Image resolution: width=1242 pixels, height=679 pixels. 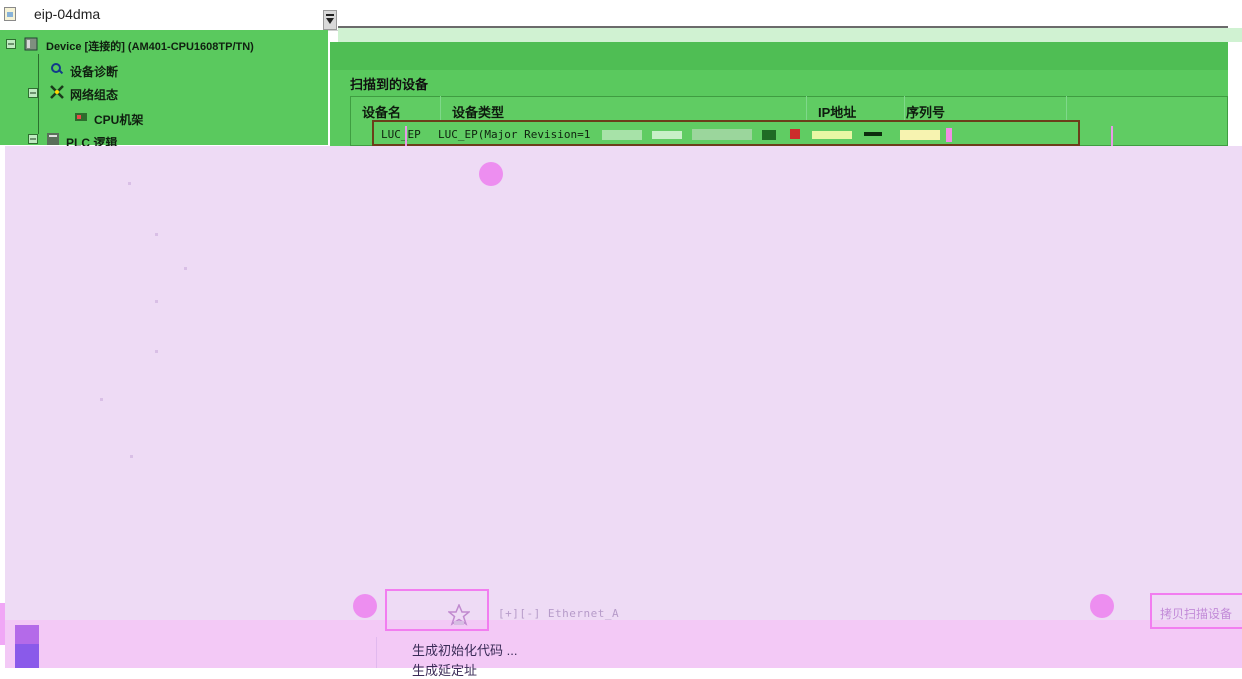 I want to click on project-name: eip-04dma, so click(x=67, y=14).